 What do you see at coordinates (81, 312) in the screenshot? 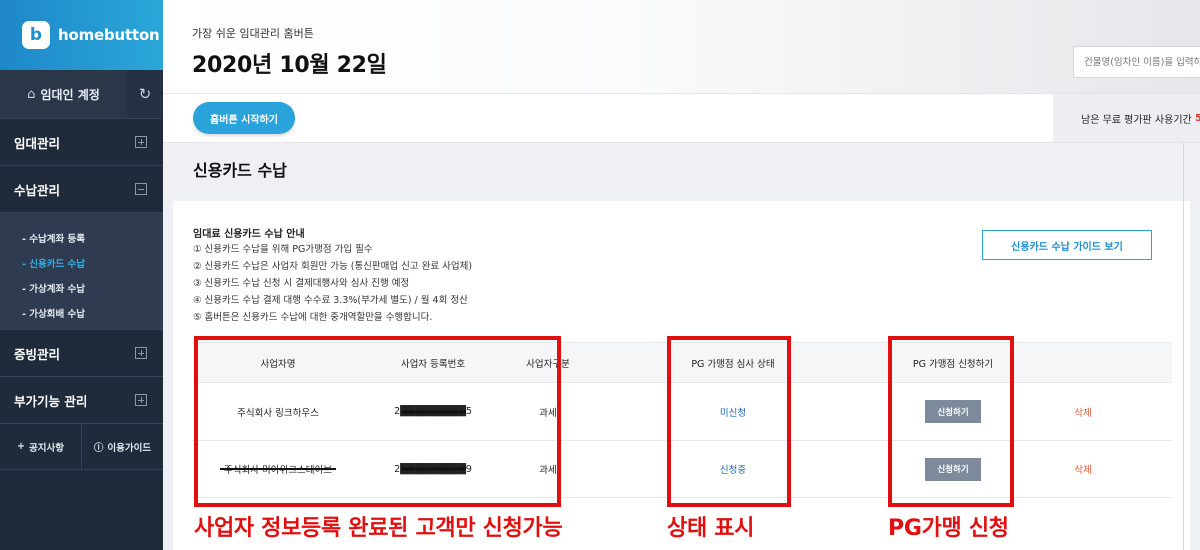
I see `submenu-item-virtual-batch: - 가상회배 수납` at bounding box center [81, 312].